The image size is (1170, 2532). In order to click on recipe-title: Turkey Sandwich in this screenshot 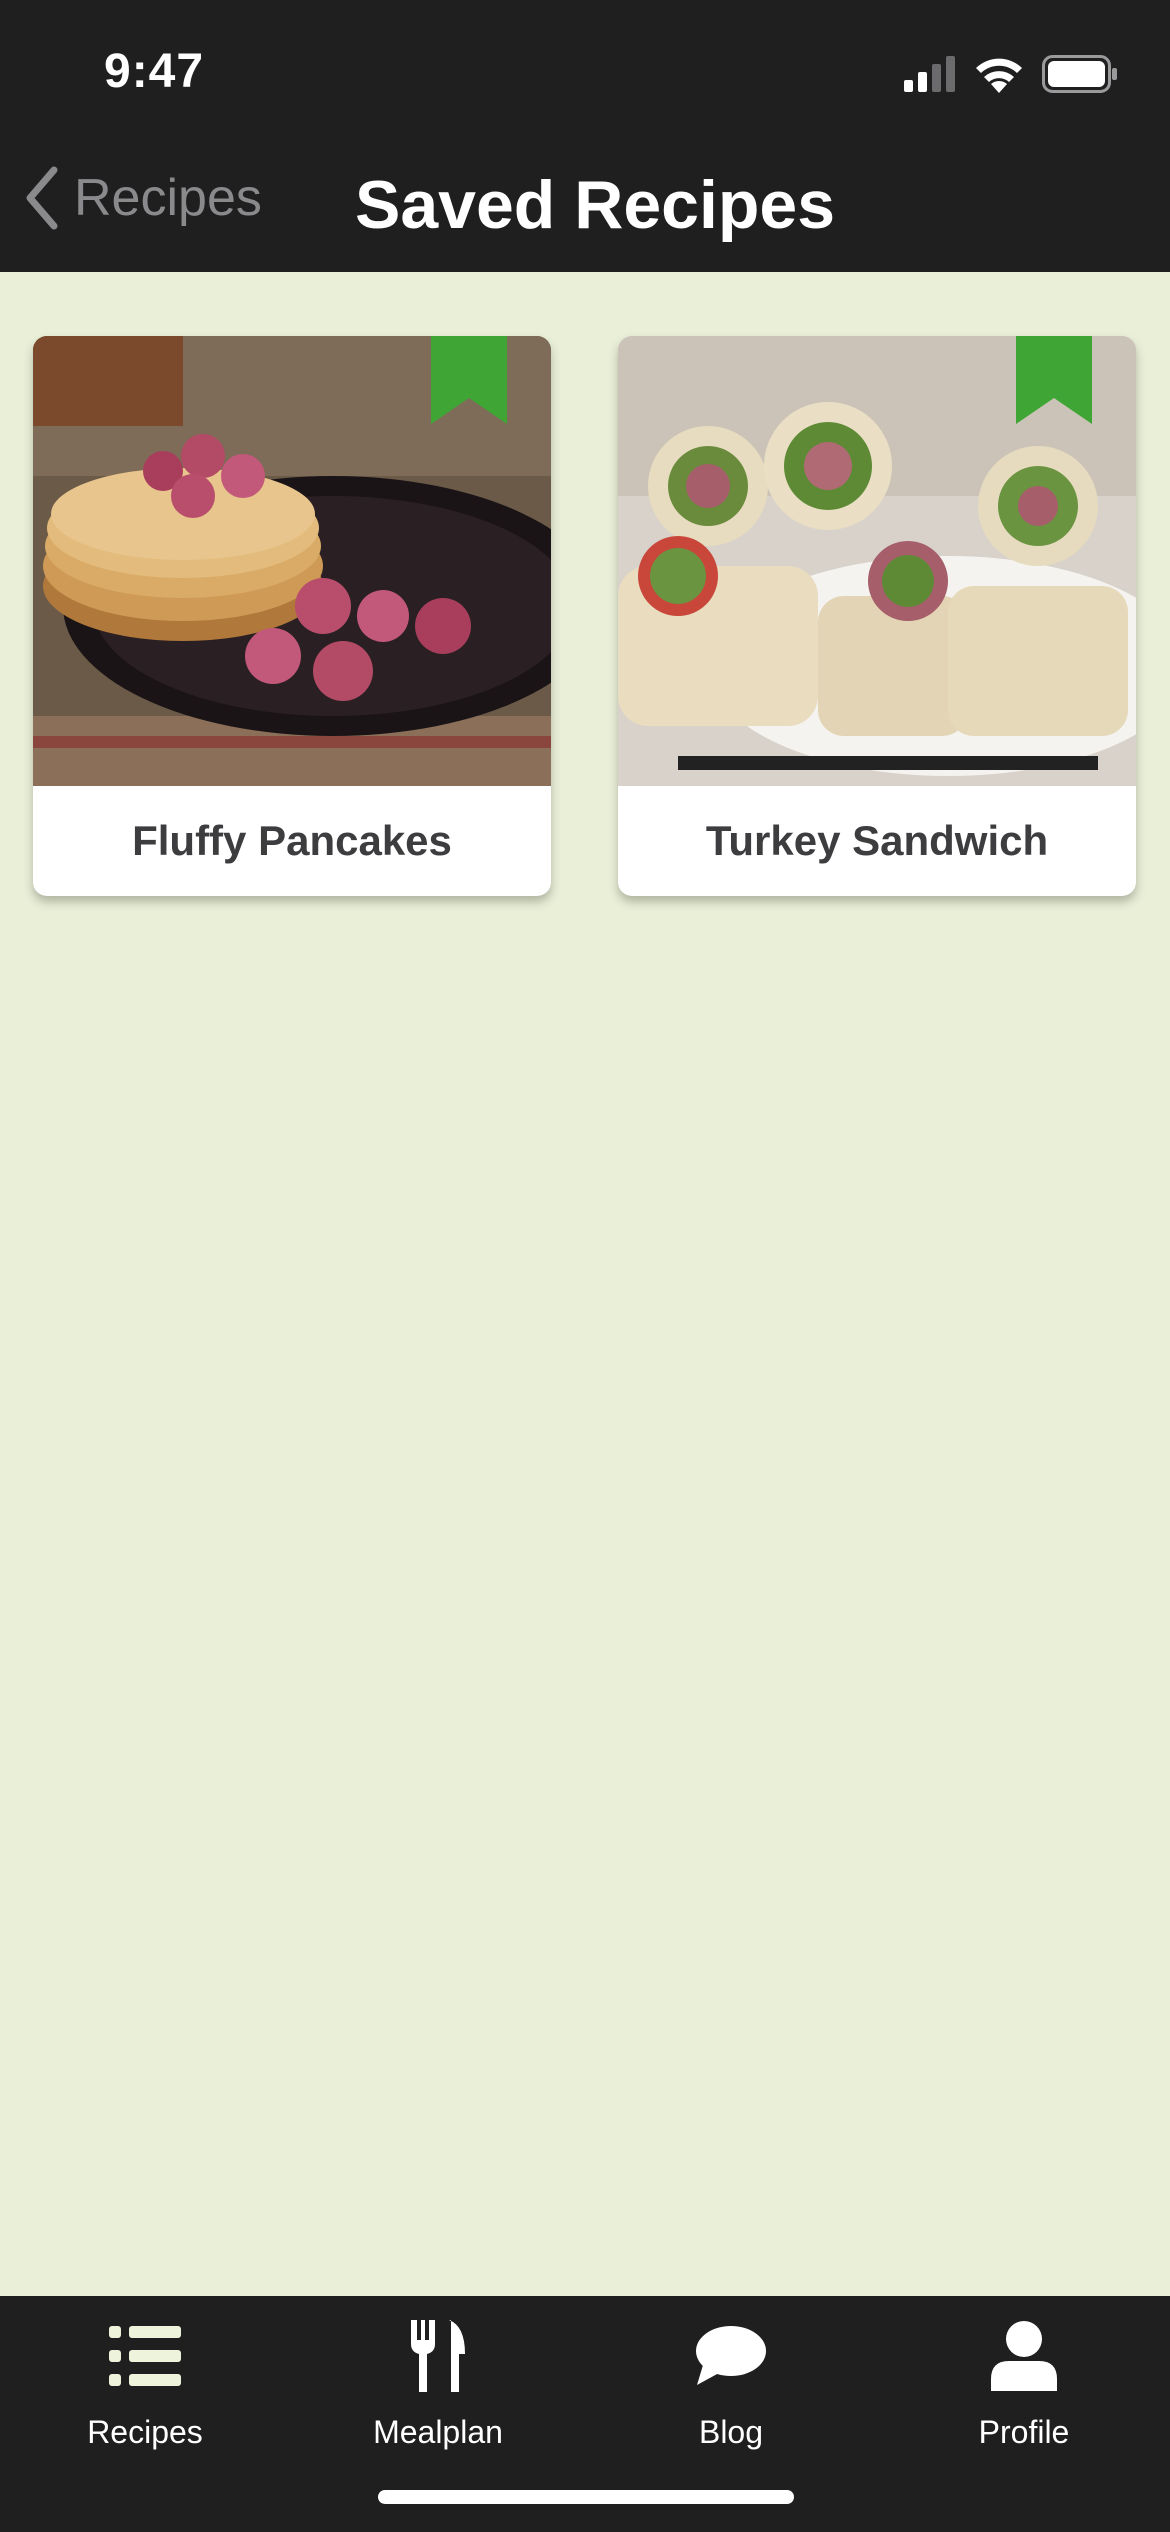, I will do `click(877, 840)`.